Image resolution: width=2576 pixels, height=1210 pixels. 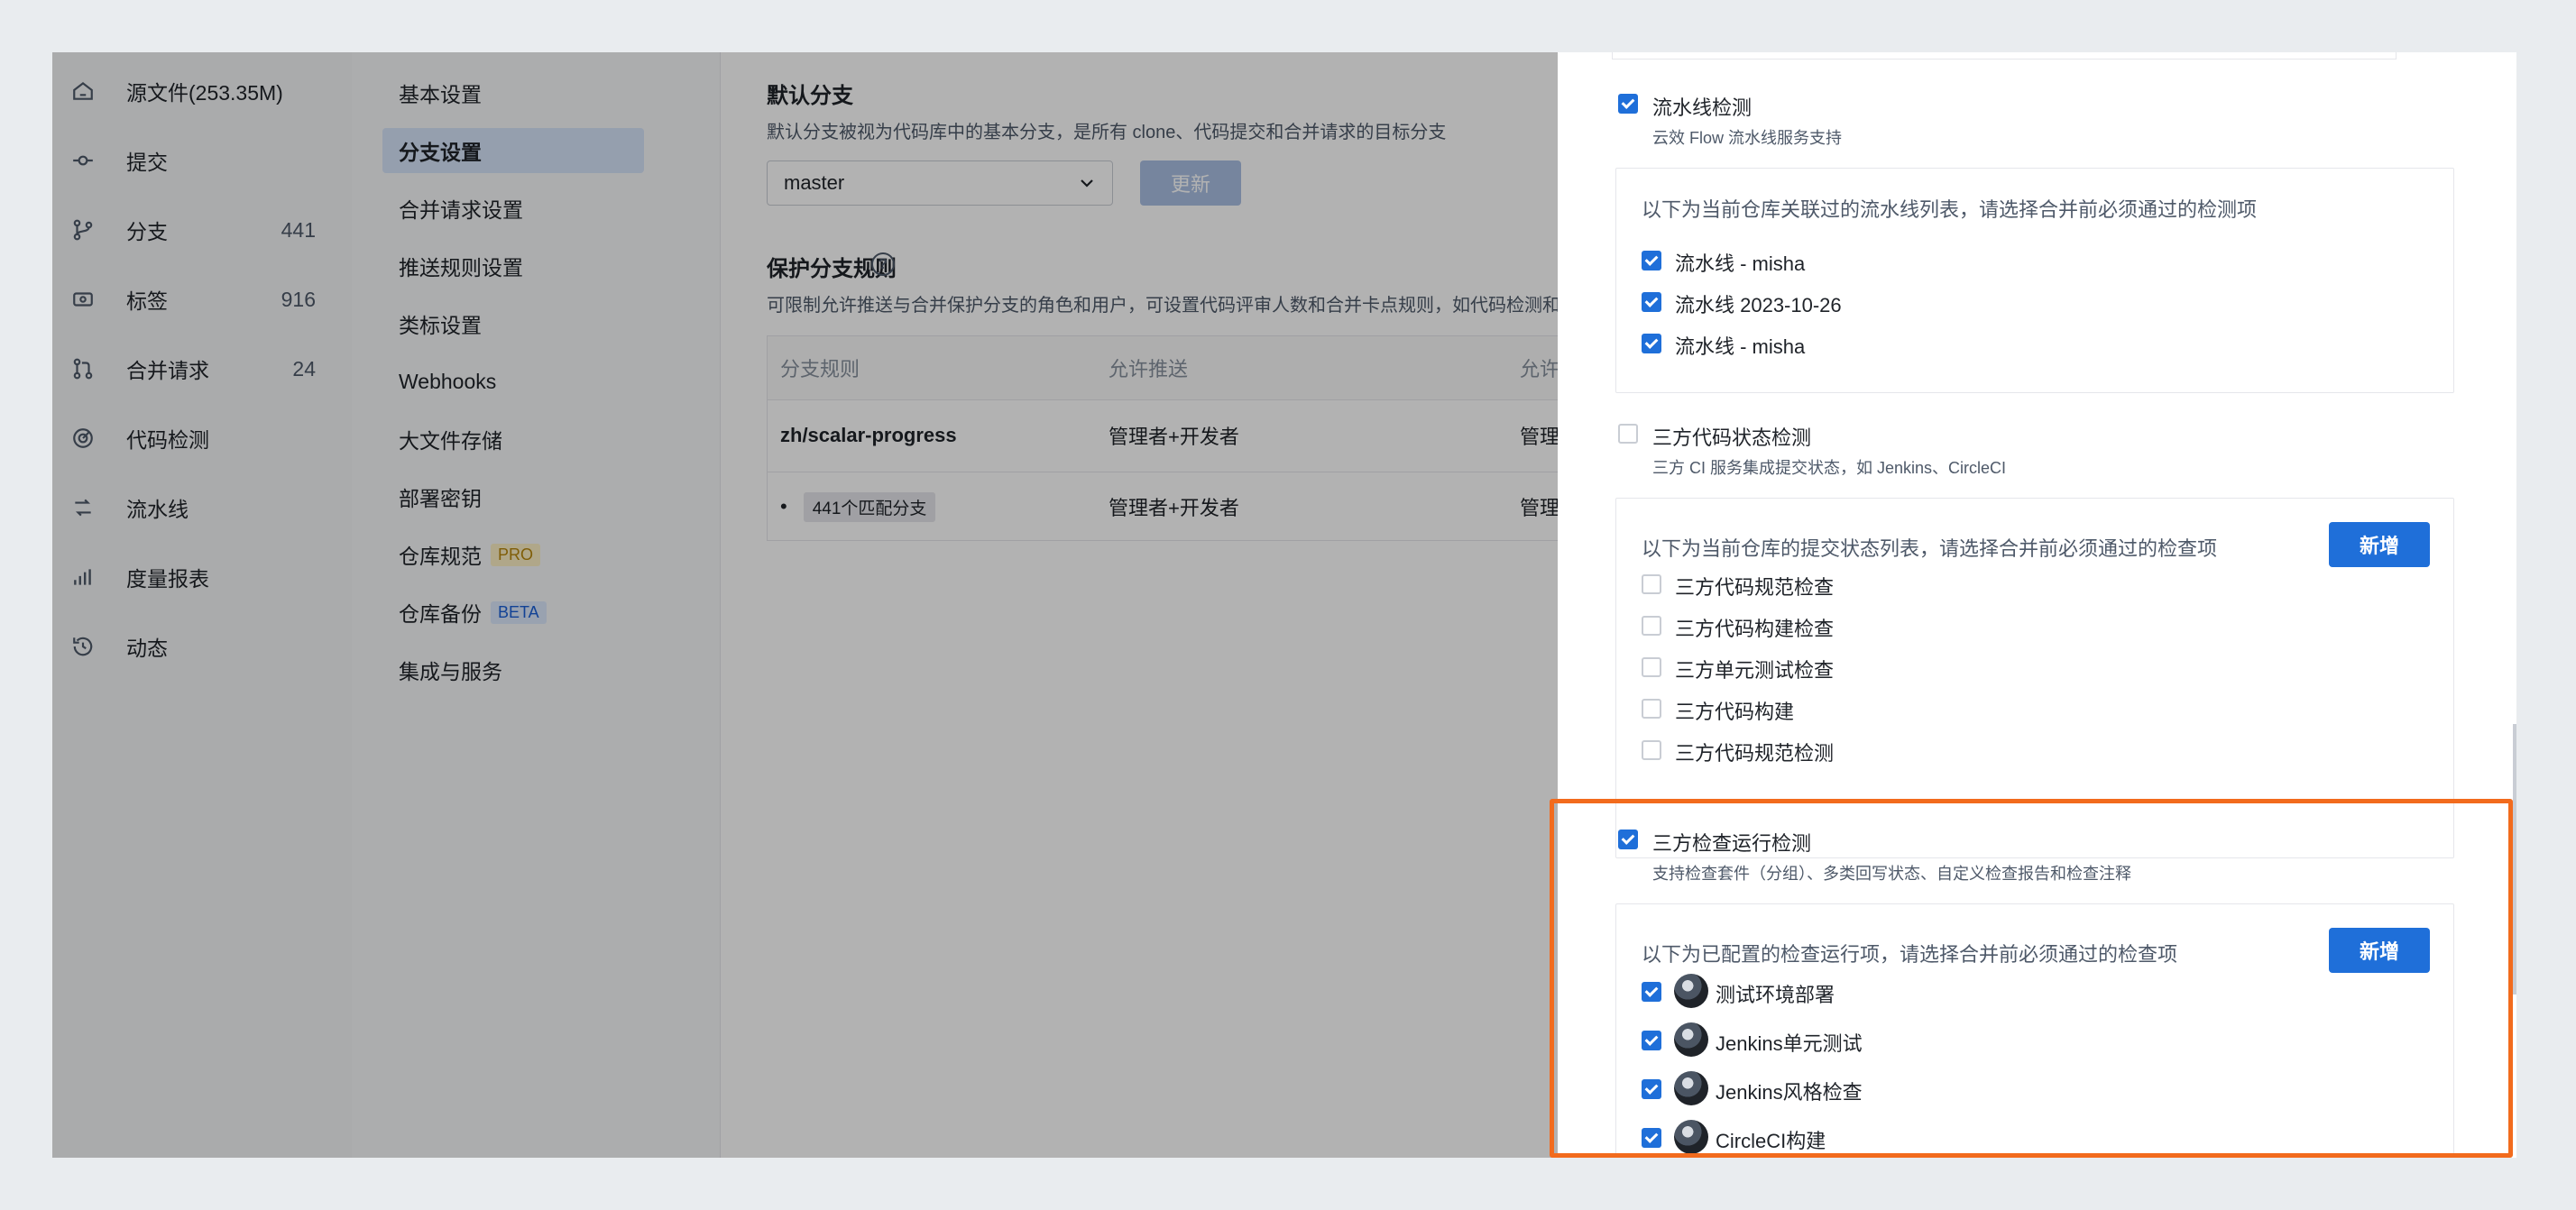 I want to click on panel-head: 以下为当前仓库关联过的流水线列表，请选择合并前必须通过的检测项, so click(x=1950, y=210).